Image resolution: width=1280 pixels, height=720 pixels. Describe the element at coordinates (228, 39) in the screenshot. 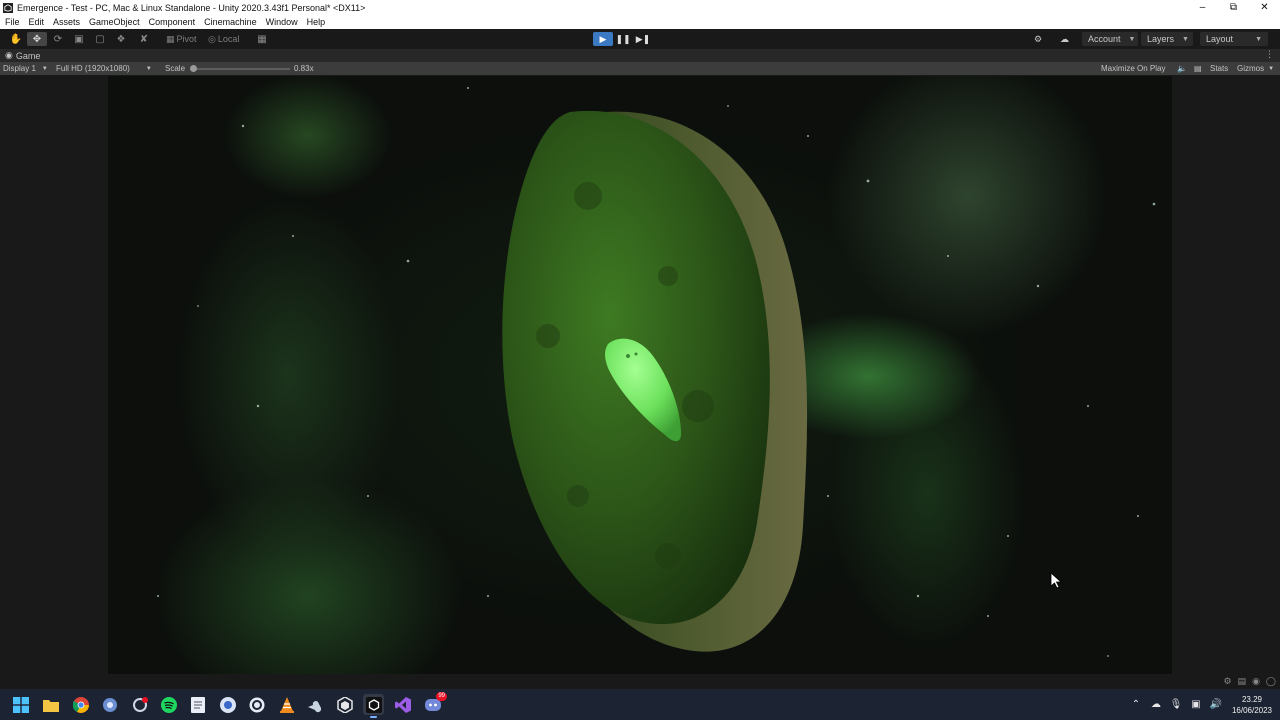

I see `local-label: Local` at that location.